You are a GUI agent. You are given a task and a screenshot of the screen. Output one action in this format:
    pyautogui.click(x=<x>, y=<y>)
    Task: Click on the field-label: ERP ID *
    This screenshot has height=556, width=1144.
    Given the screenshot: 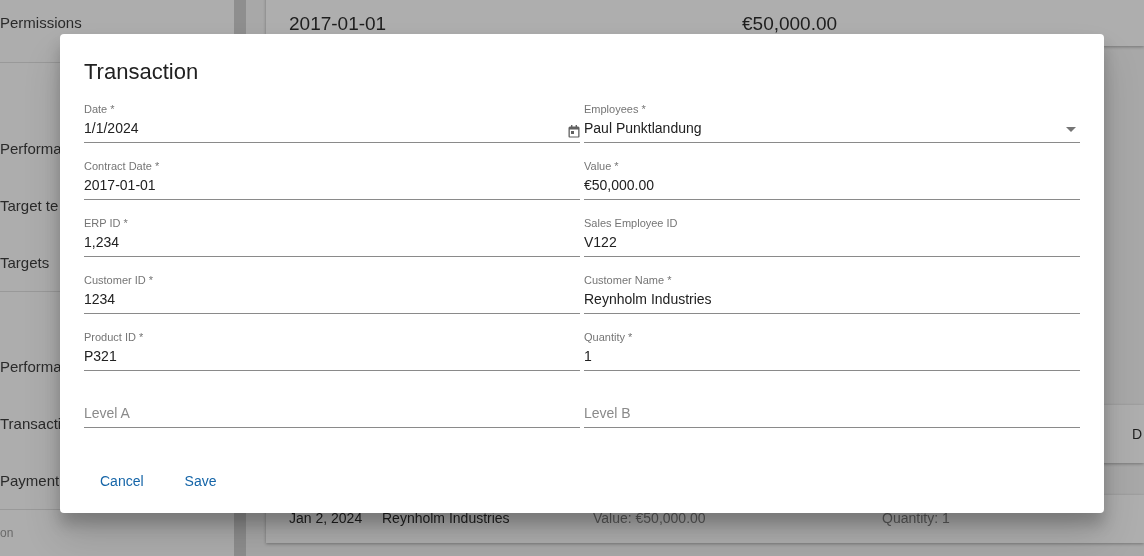 What is the action you would take?
    pyautogui.click(x=106, y=223)
    